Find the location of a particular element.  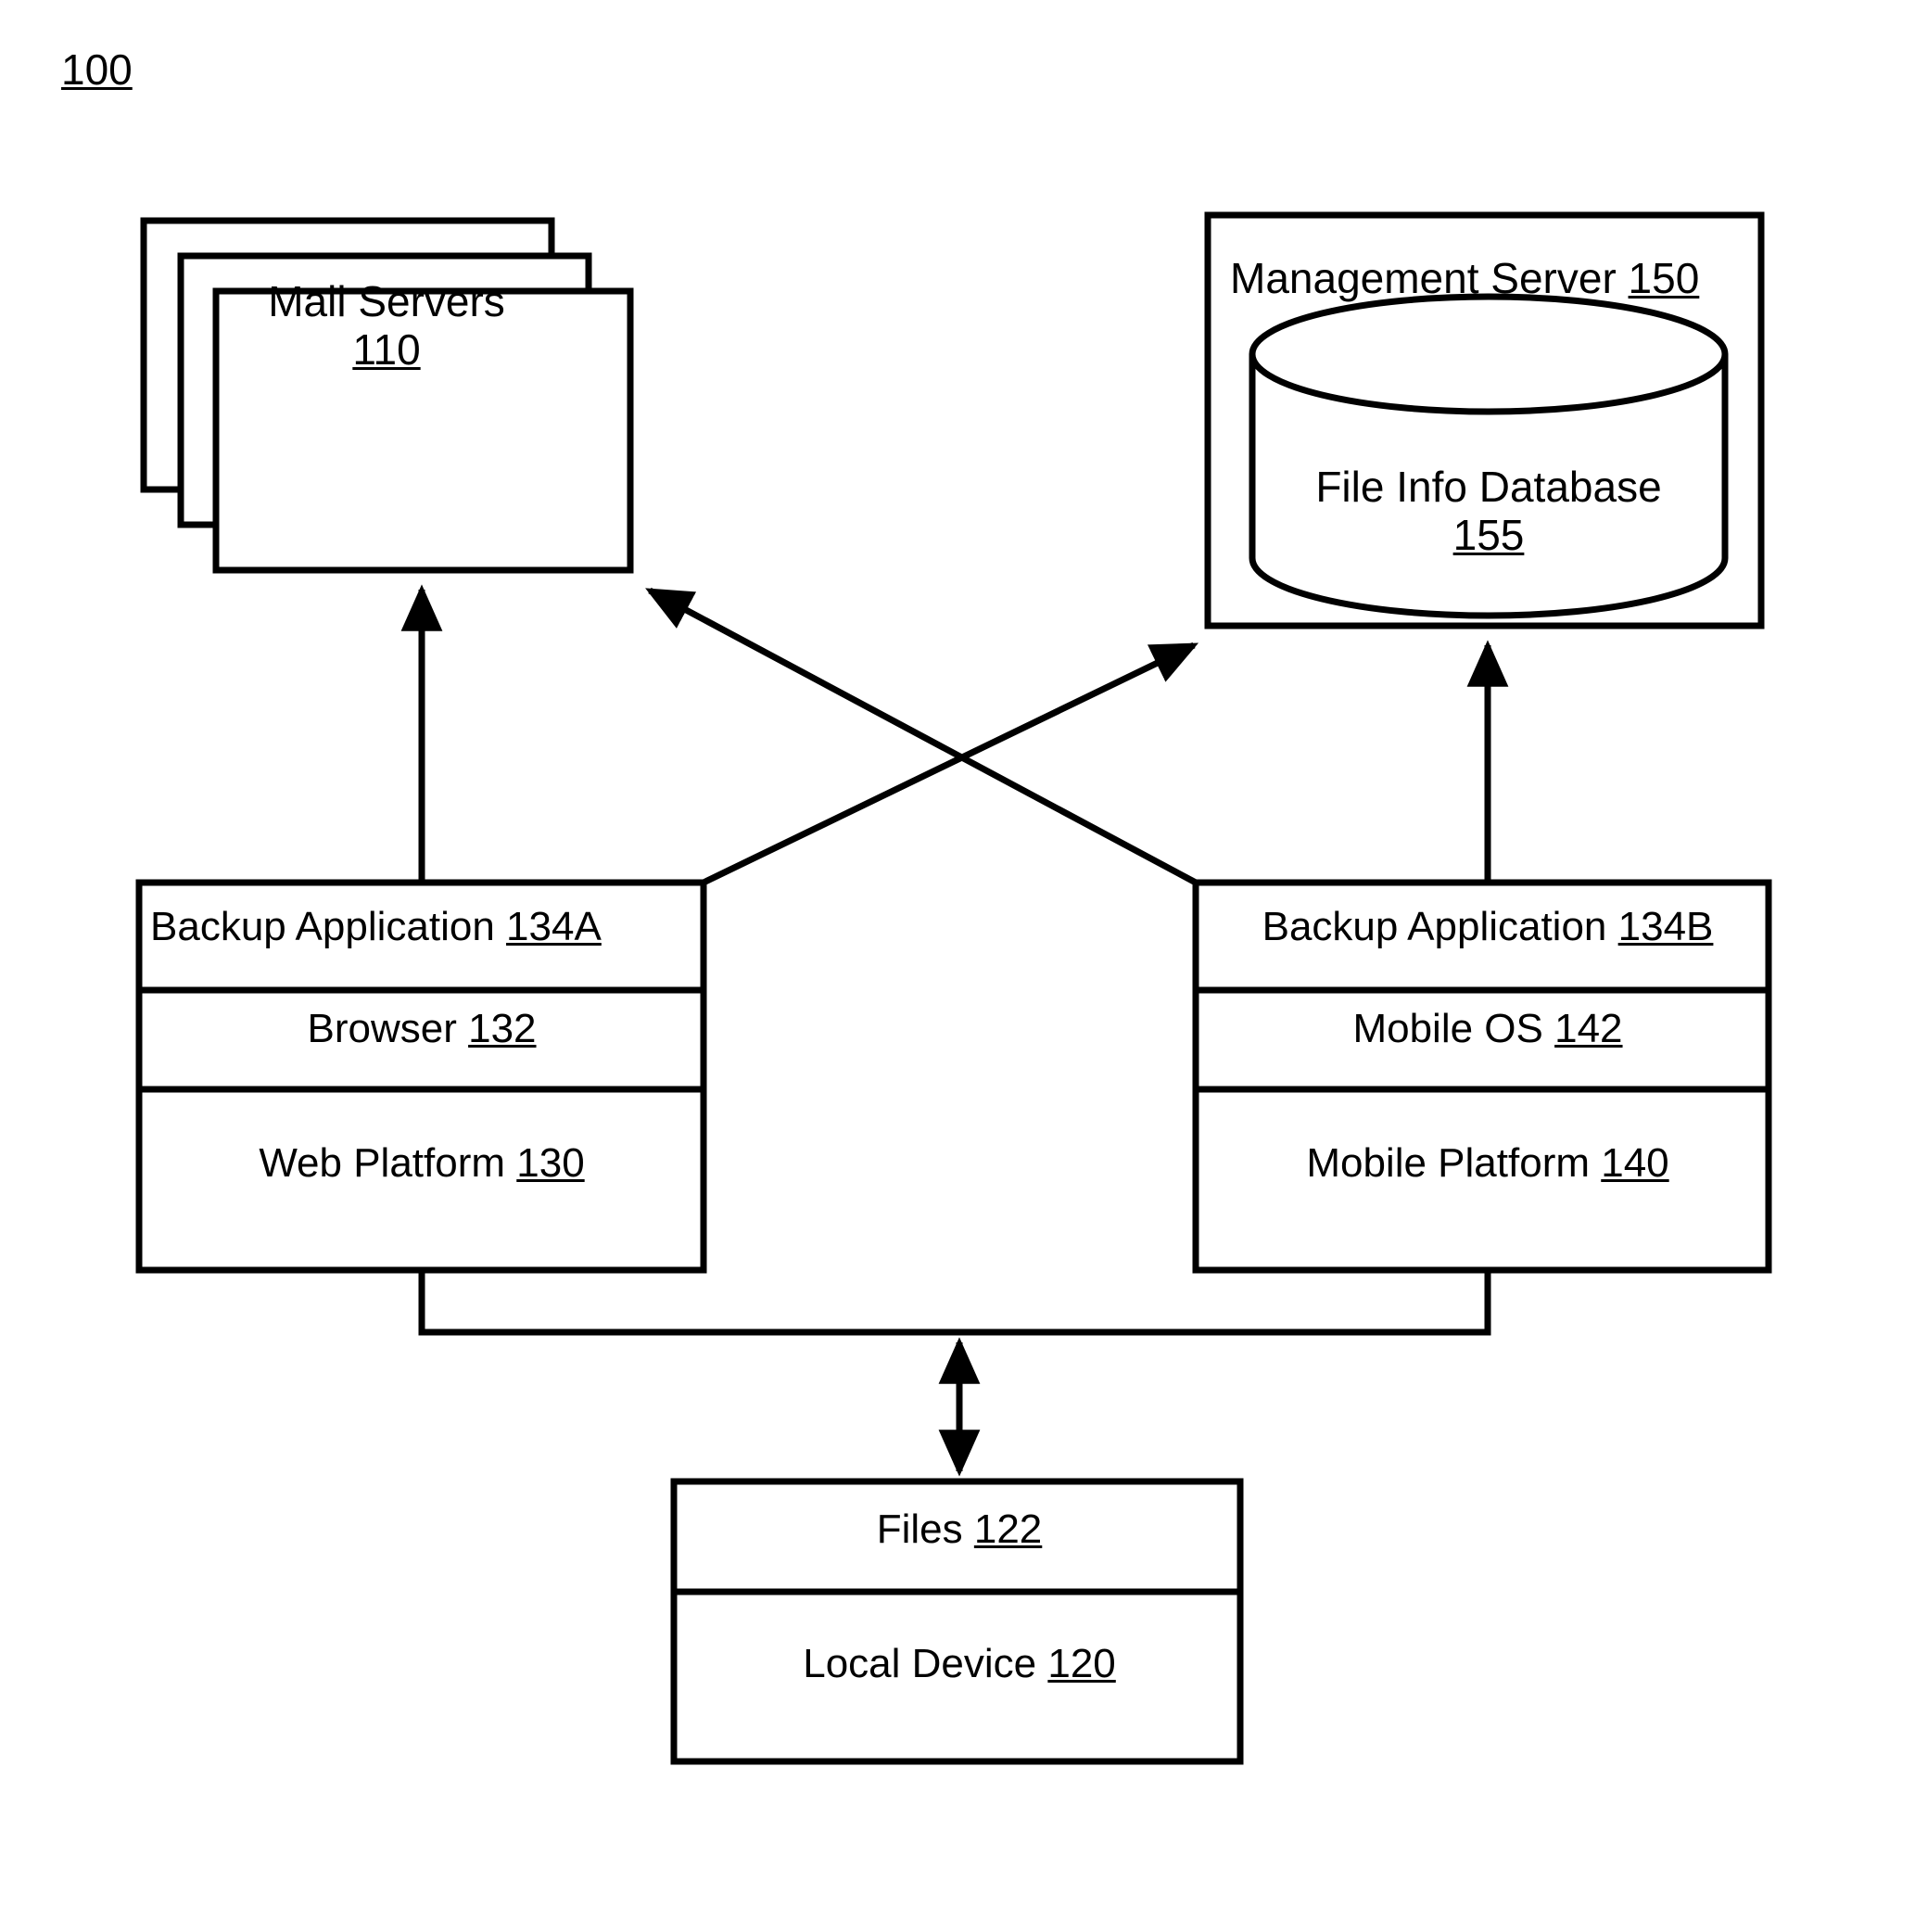

mobile-platform-ref: 140 is located at coordinates (1635, 1163).